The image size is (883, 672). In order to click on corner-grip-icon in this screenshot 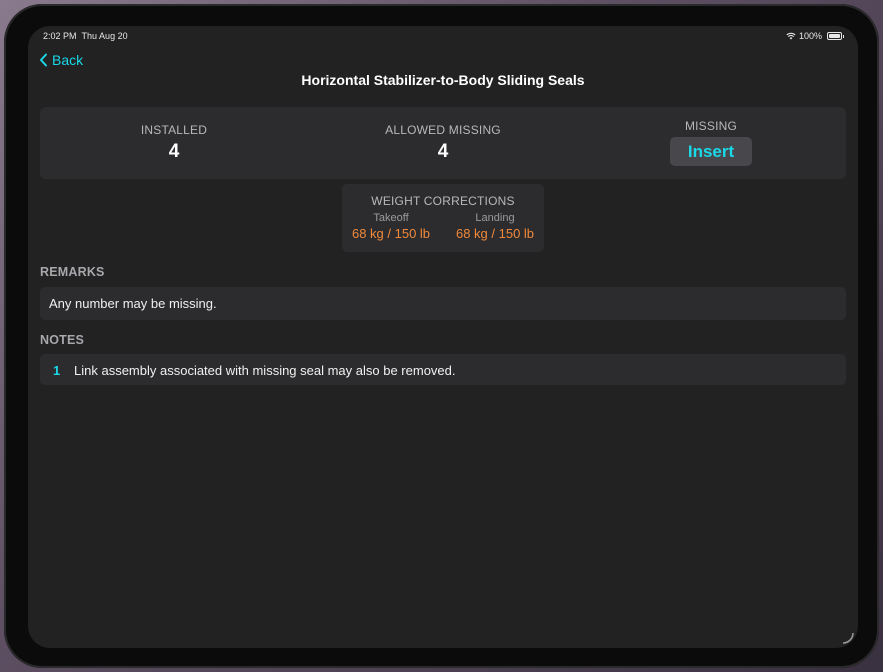, I will do `click(848, 638)`.